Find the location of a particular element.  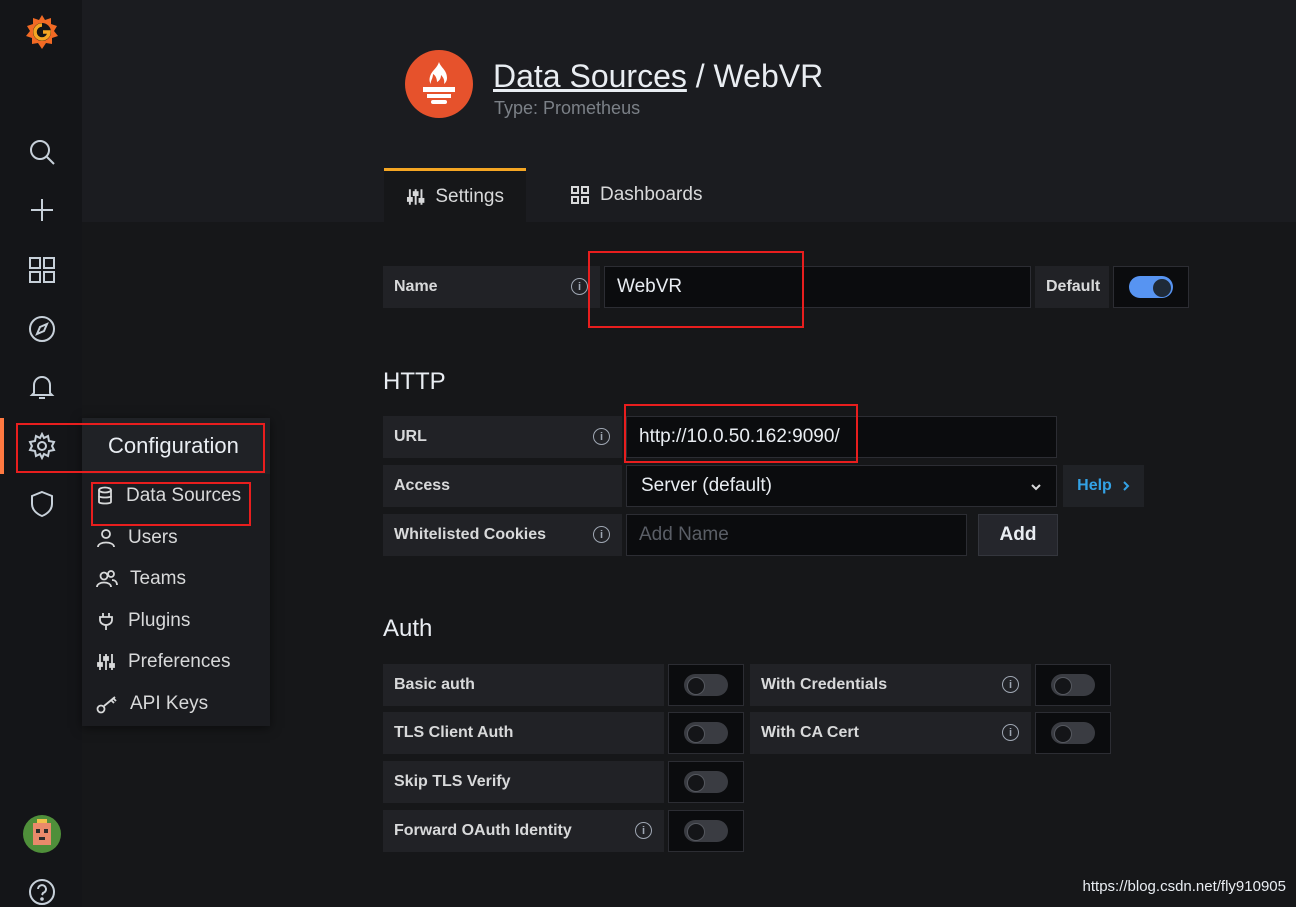

avatar is located at coordinates (42, 834).